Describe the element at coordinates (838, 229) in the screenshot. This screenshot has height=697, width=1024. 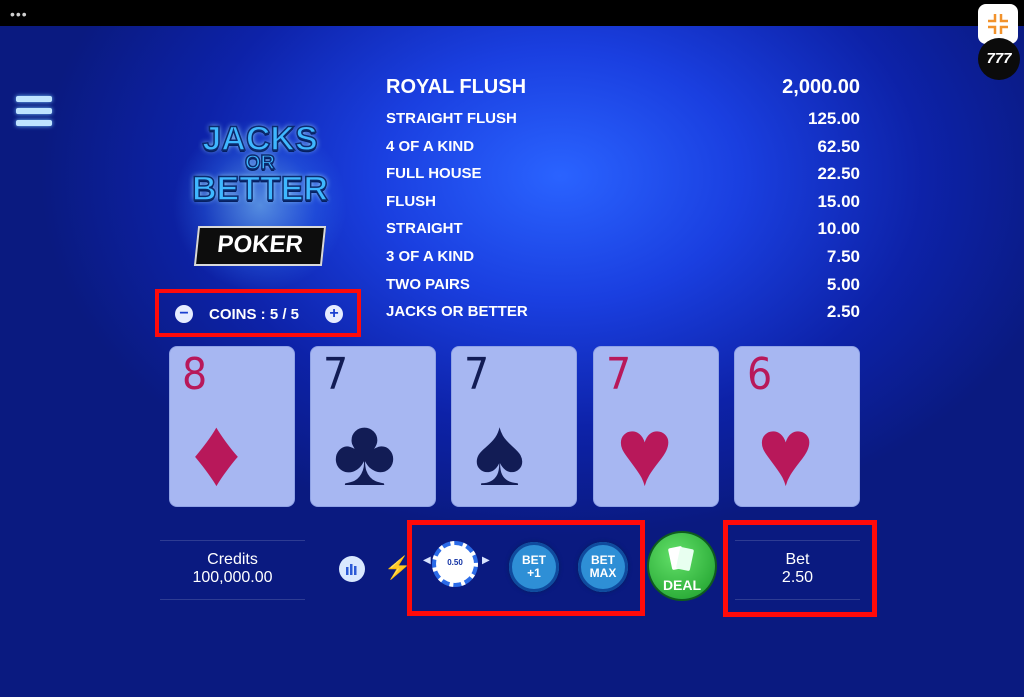
I see `paytable-payout: 10.00` at that location.